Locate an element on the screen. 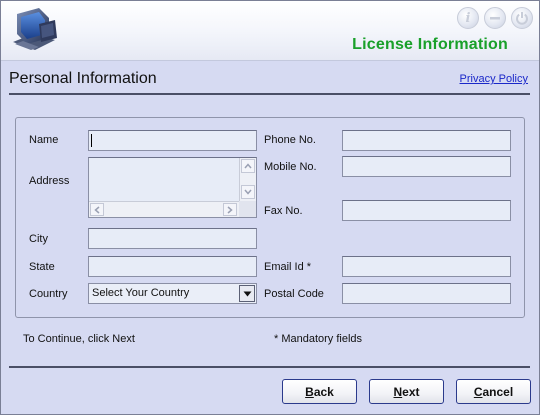 This screenshot has width=540, height=415. chevron-up-icon is located at coordinates (248, 166).